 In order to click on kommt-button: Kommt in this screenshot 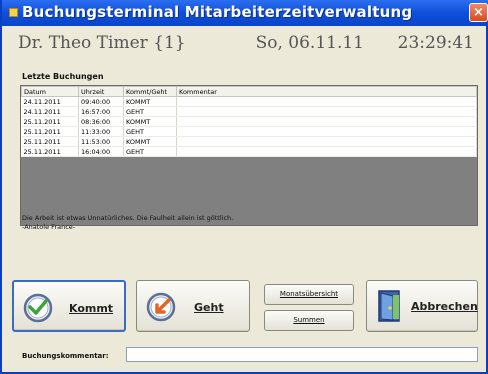, I will do `click(69, 306)`.